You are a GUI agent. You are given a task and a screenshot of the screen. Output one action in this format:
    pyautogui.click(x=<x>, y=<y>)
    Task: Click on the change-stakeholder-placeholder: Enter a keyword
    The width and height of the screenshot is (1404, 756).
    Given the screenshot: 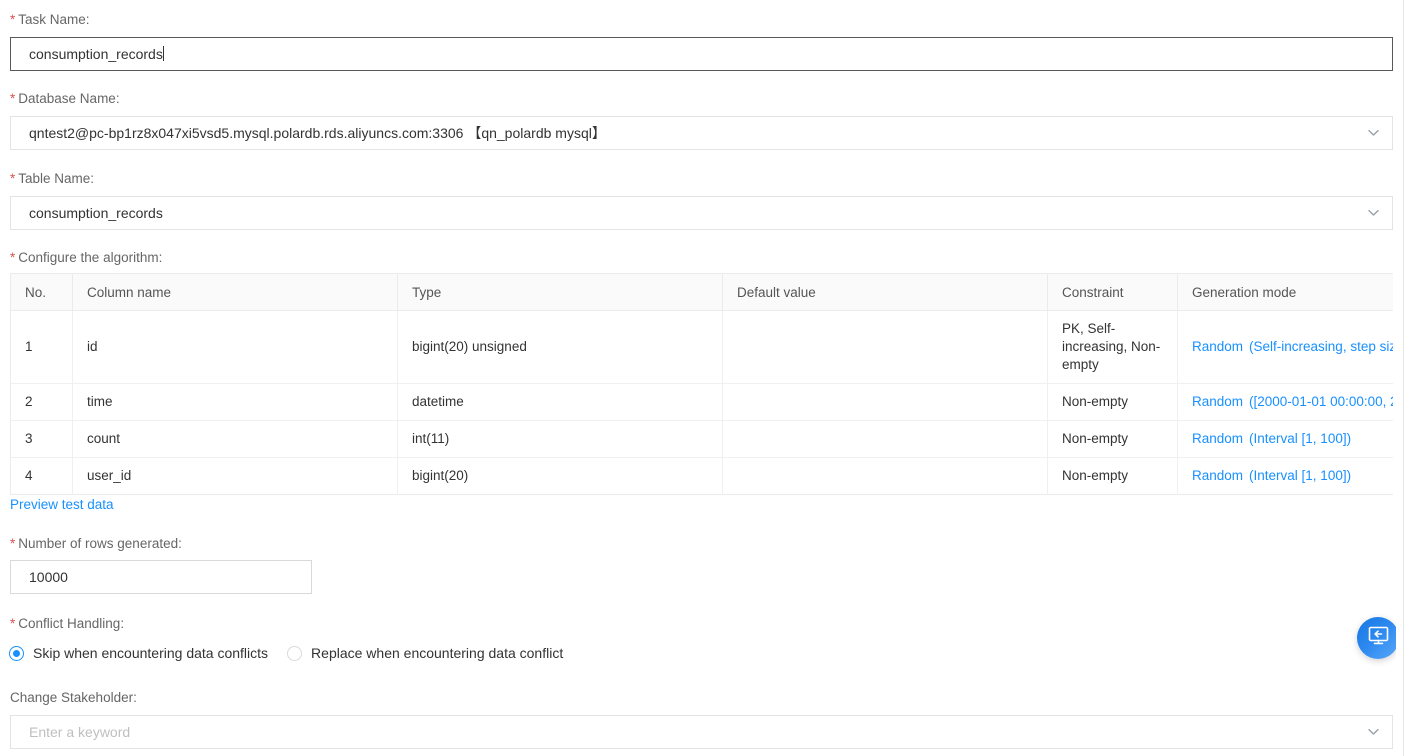 What is the action you would take?
    pyautogui.click(x=80, y=732)
    